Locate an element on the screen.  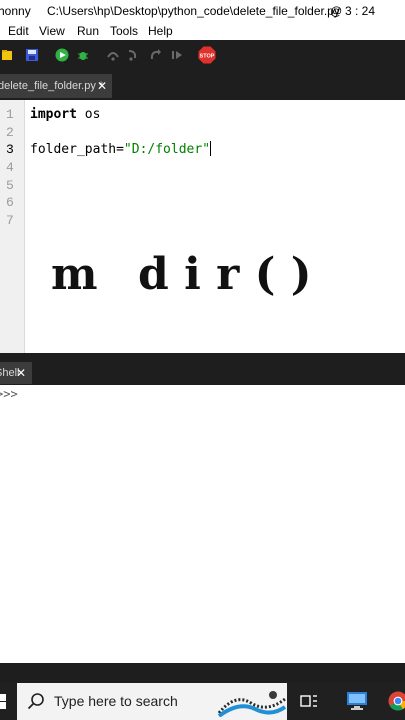
overlay-text-part-2: d i r ( ) is located at coordinates (225, 274).